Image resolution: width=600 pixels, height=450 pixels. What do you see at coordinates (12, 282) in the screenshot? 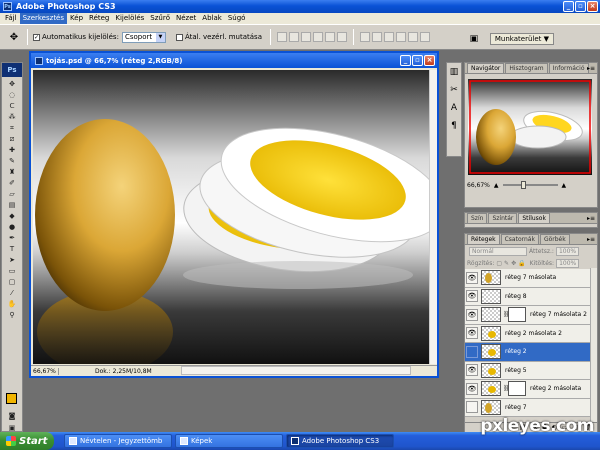
I see `notes-tool-icon: ▢` at bounding box center [12, 282].